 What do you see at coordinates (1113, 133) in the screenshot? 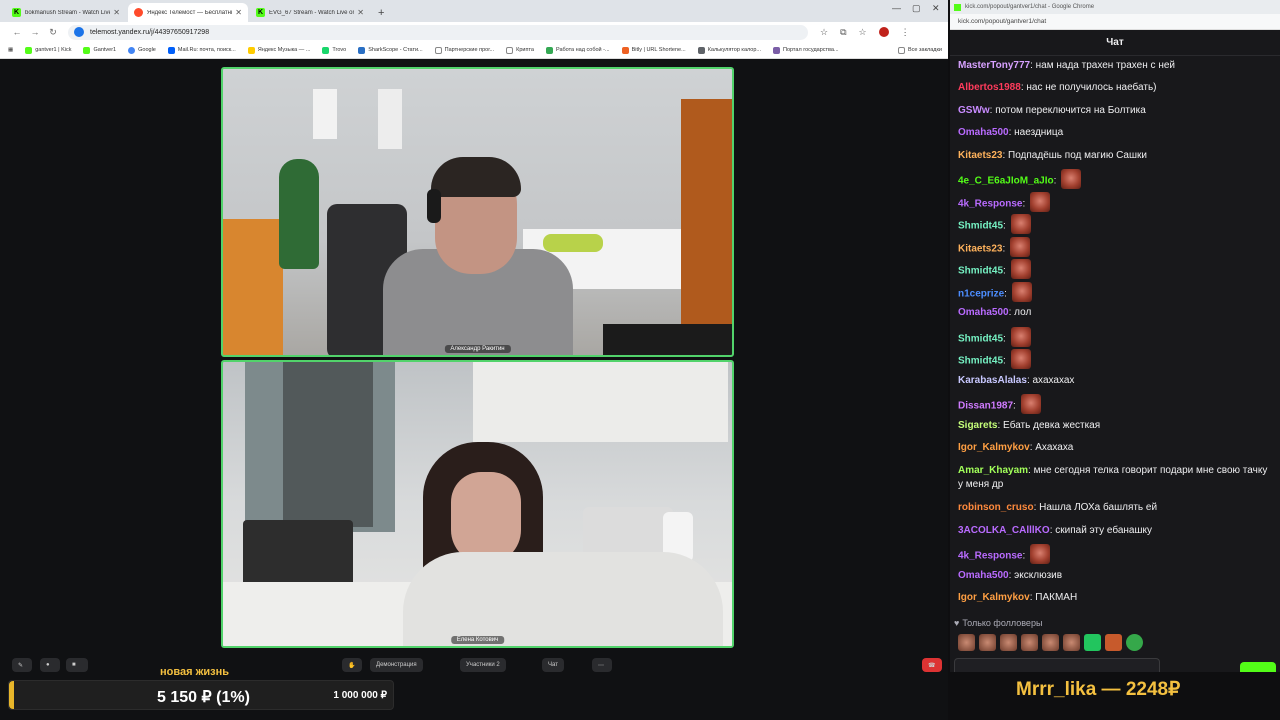
I see `chat-message: Omaha500: наездница` at bounding box center [1113, 133].